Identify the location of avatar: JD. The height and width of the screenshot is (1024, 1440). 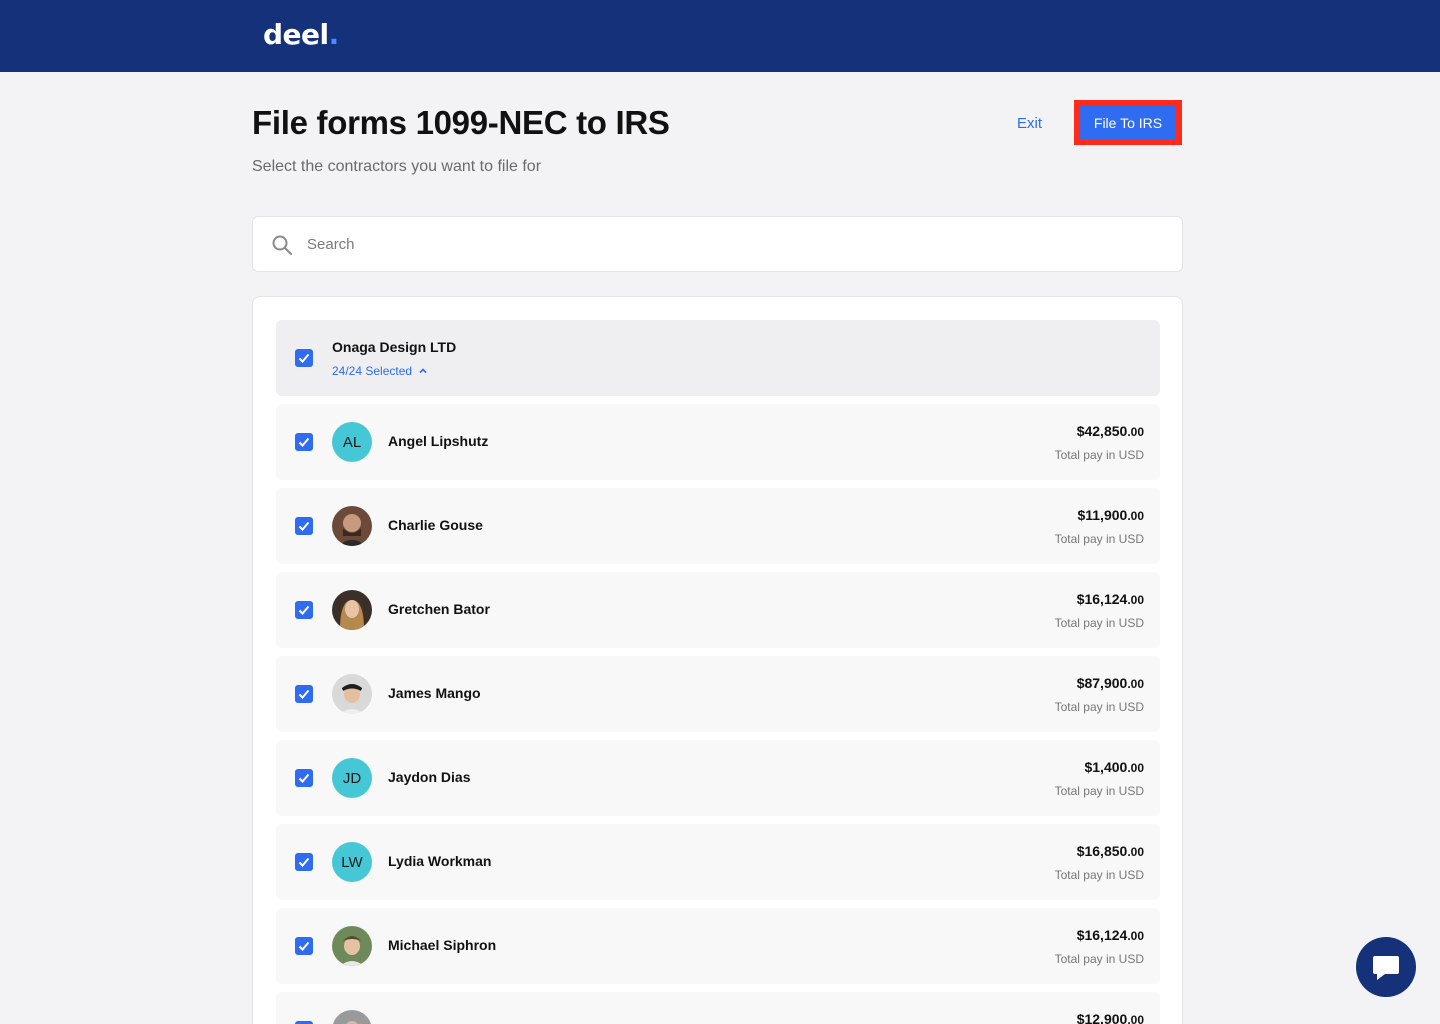
(352, 778).